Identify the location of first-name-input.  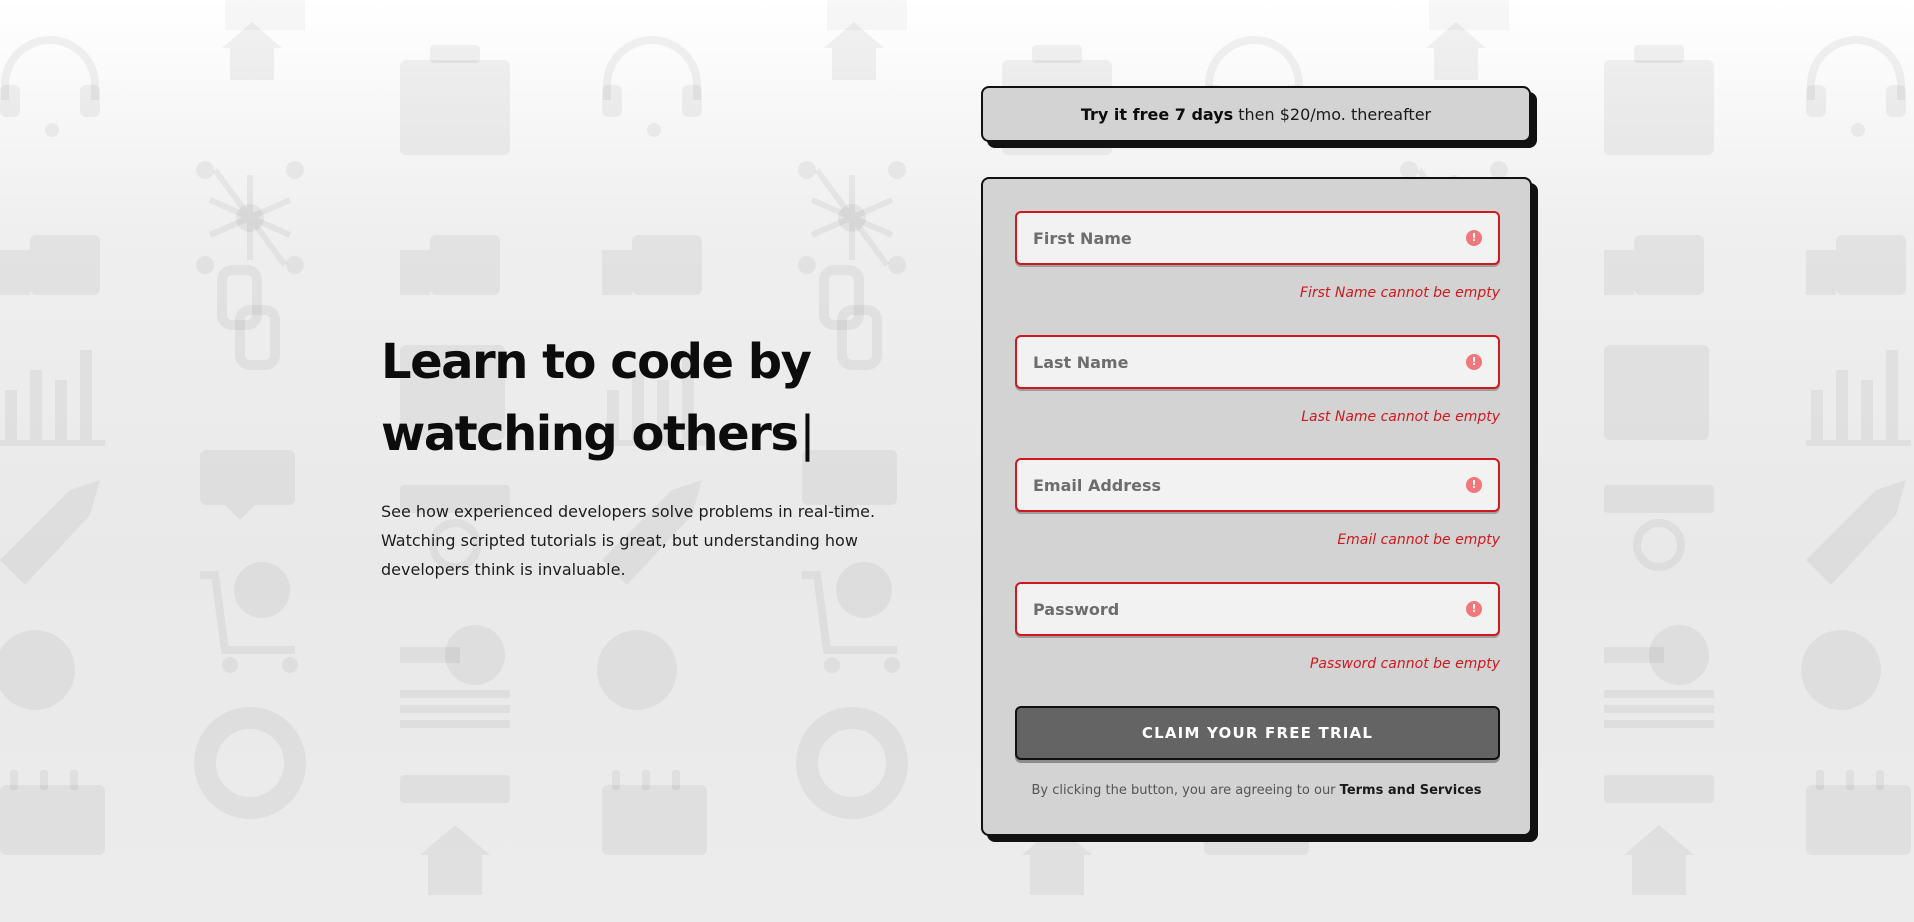
(1257, 238).